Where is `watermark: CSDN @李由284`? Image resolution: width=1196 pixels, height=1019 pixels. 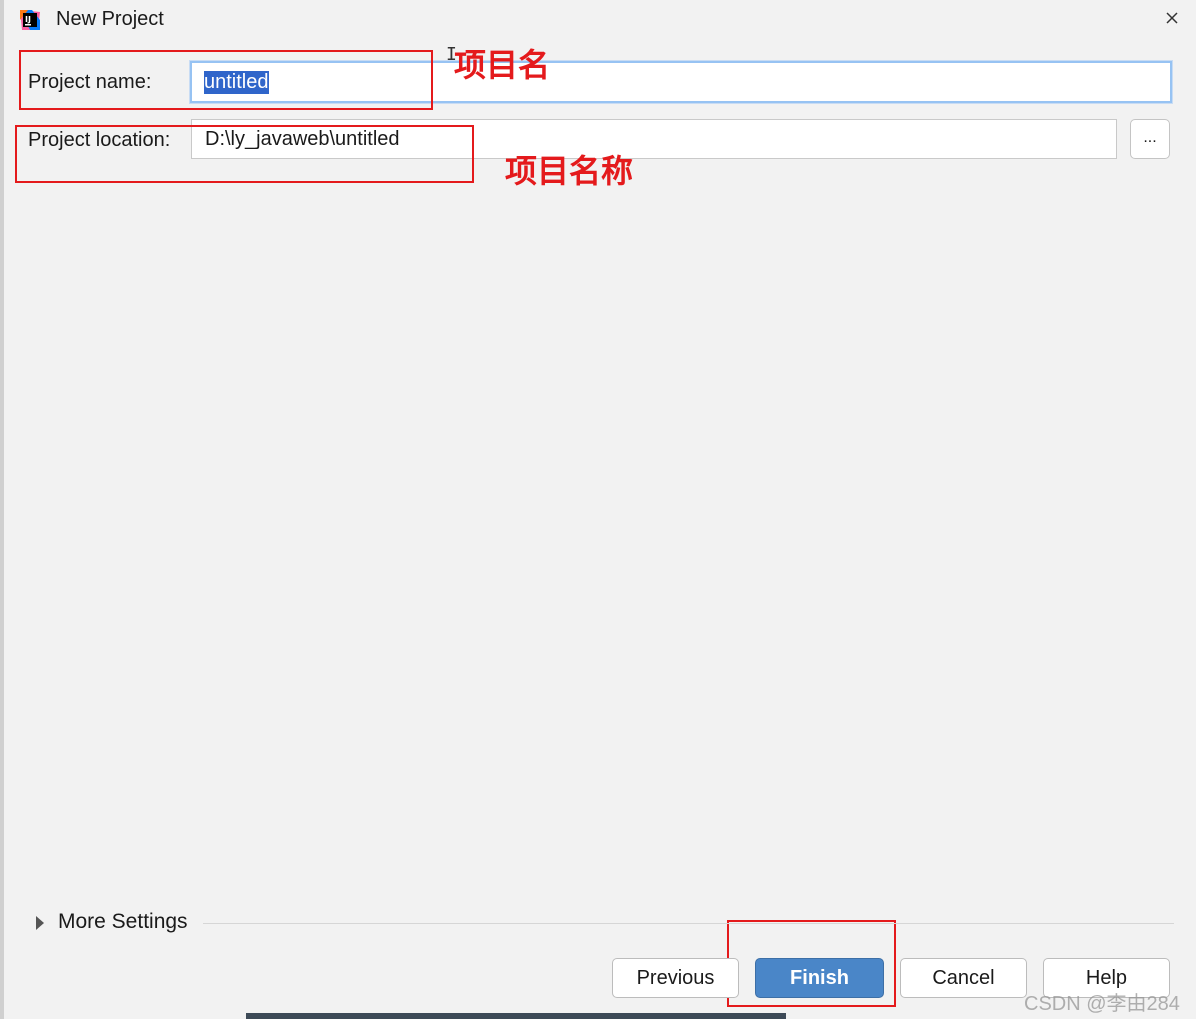 watermark: CSDN @李由284 is located at coordinates (1102, 1004).